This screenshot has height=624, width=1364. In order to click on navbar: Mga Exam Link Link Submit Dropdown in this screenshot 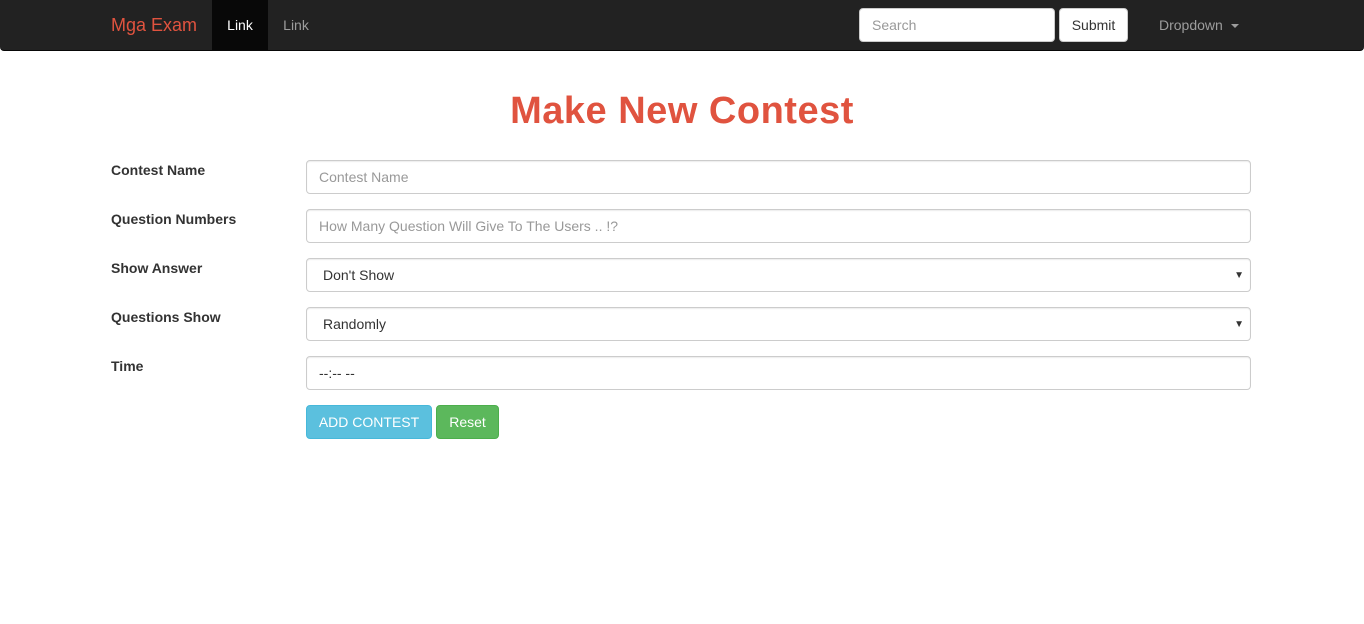, I will do `click(682, 25)`.